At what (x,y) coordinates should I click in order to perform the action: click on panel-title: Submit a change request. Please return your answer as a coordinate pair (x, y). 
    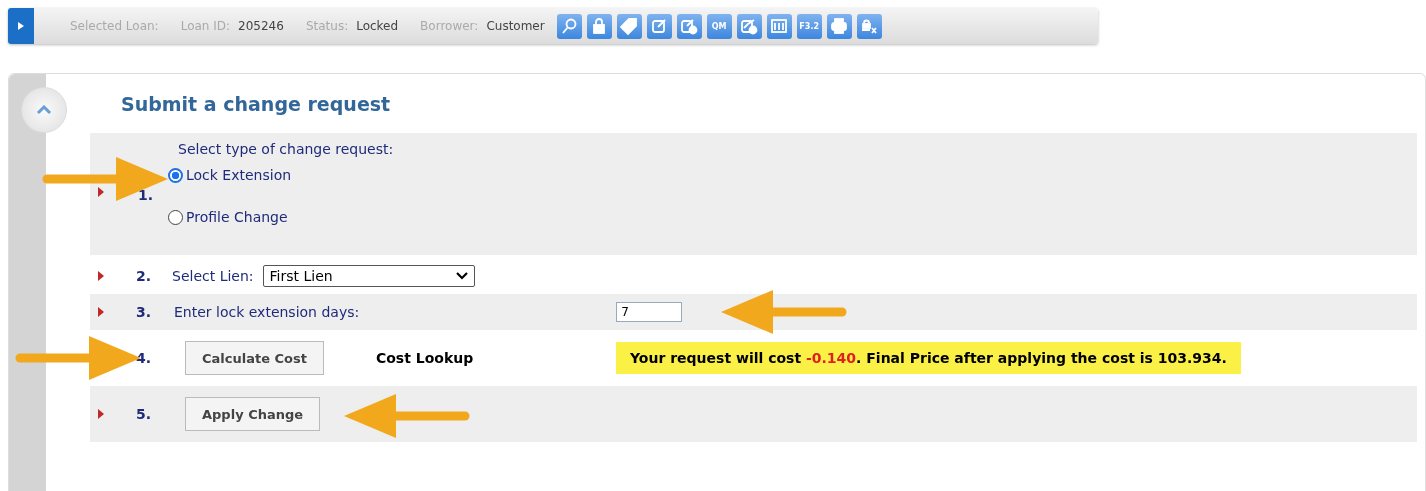
    Looking at the image, I should click on (256, 105).